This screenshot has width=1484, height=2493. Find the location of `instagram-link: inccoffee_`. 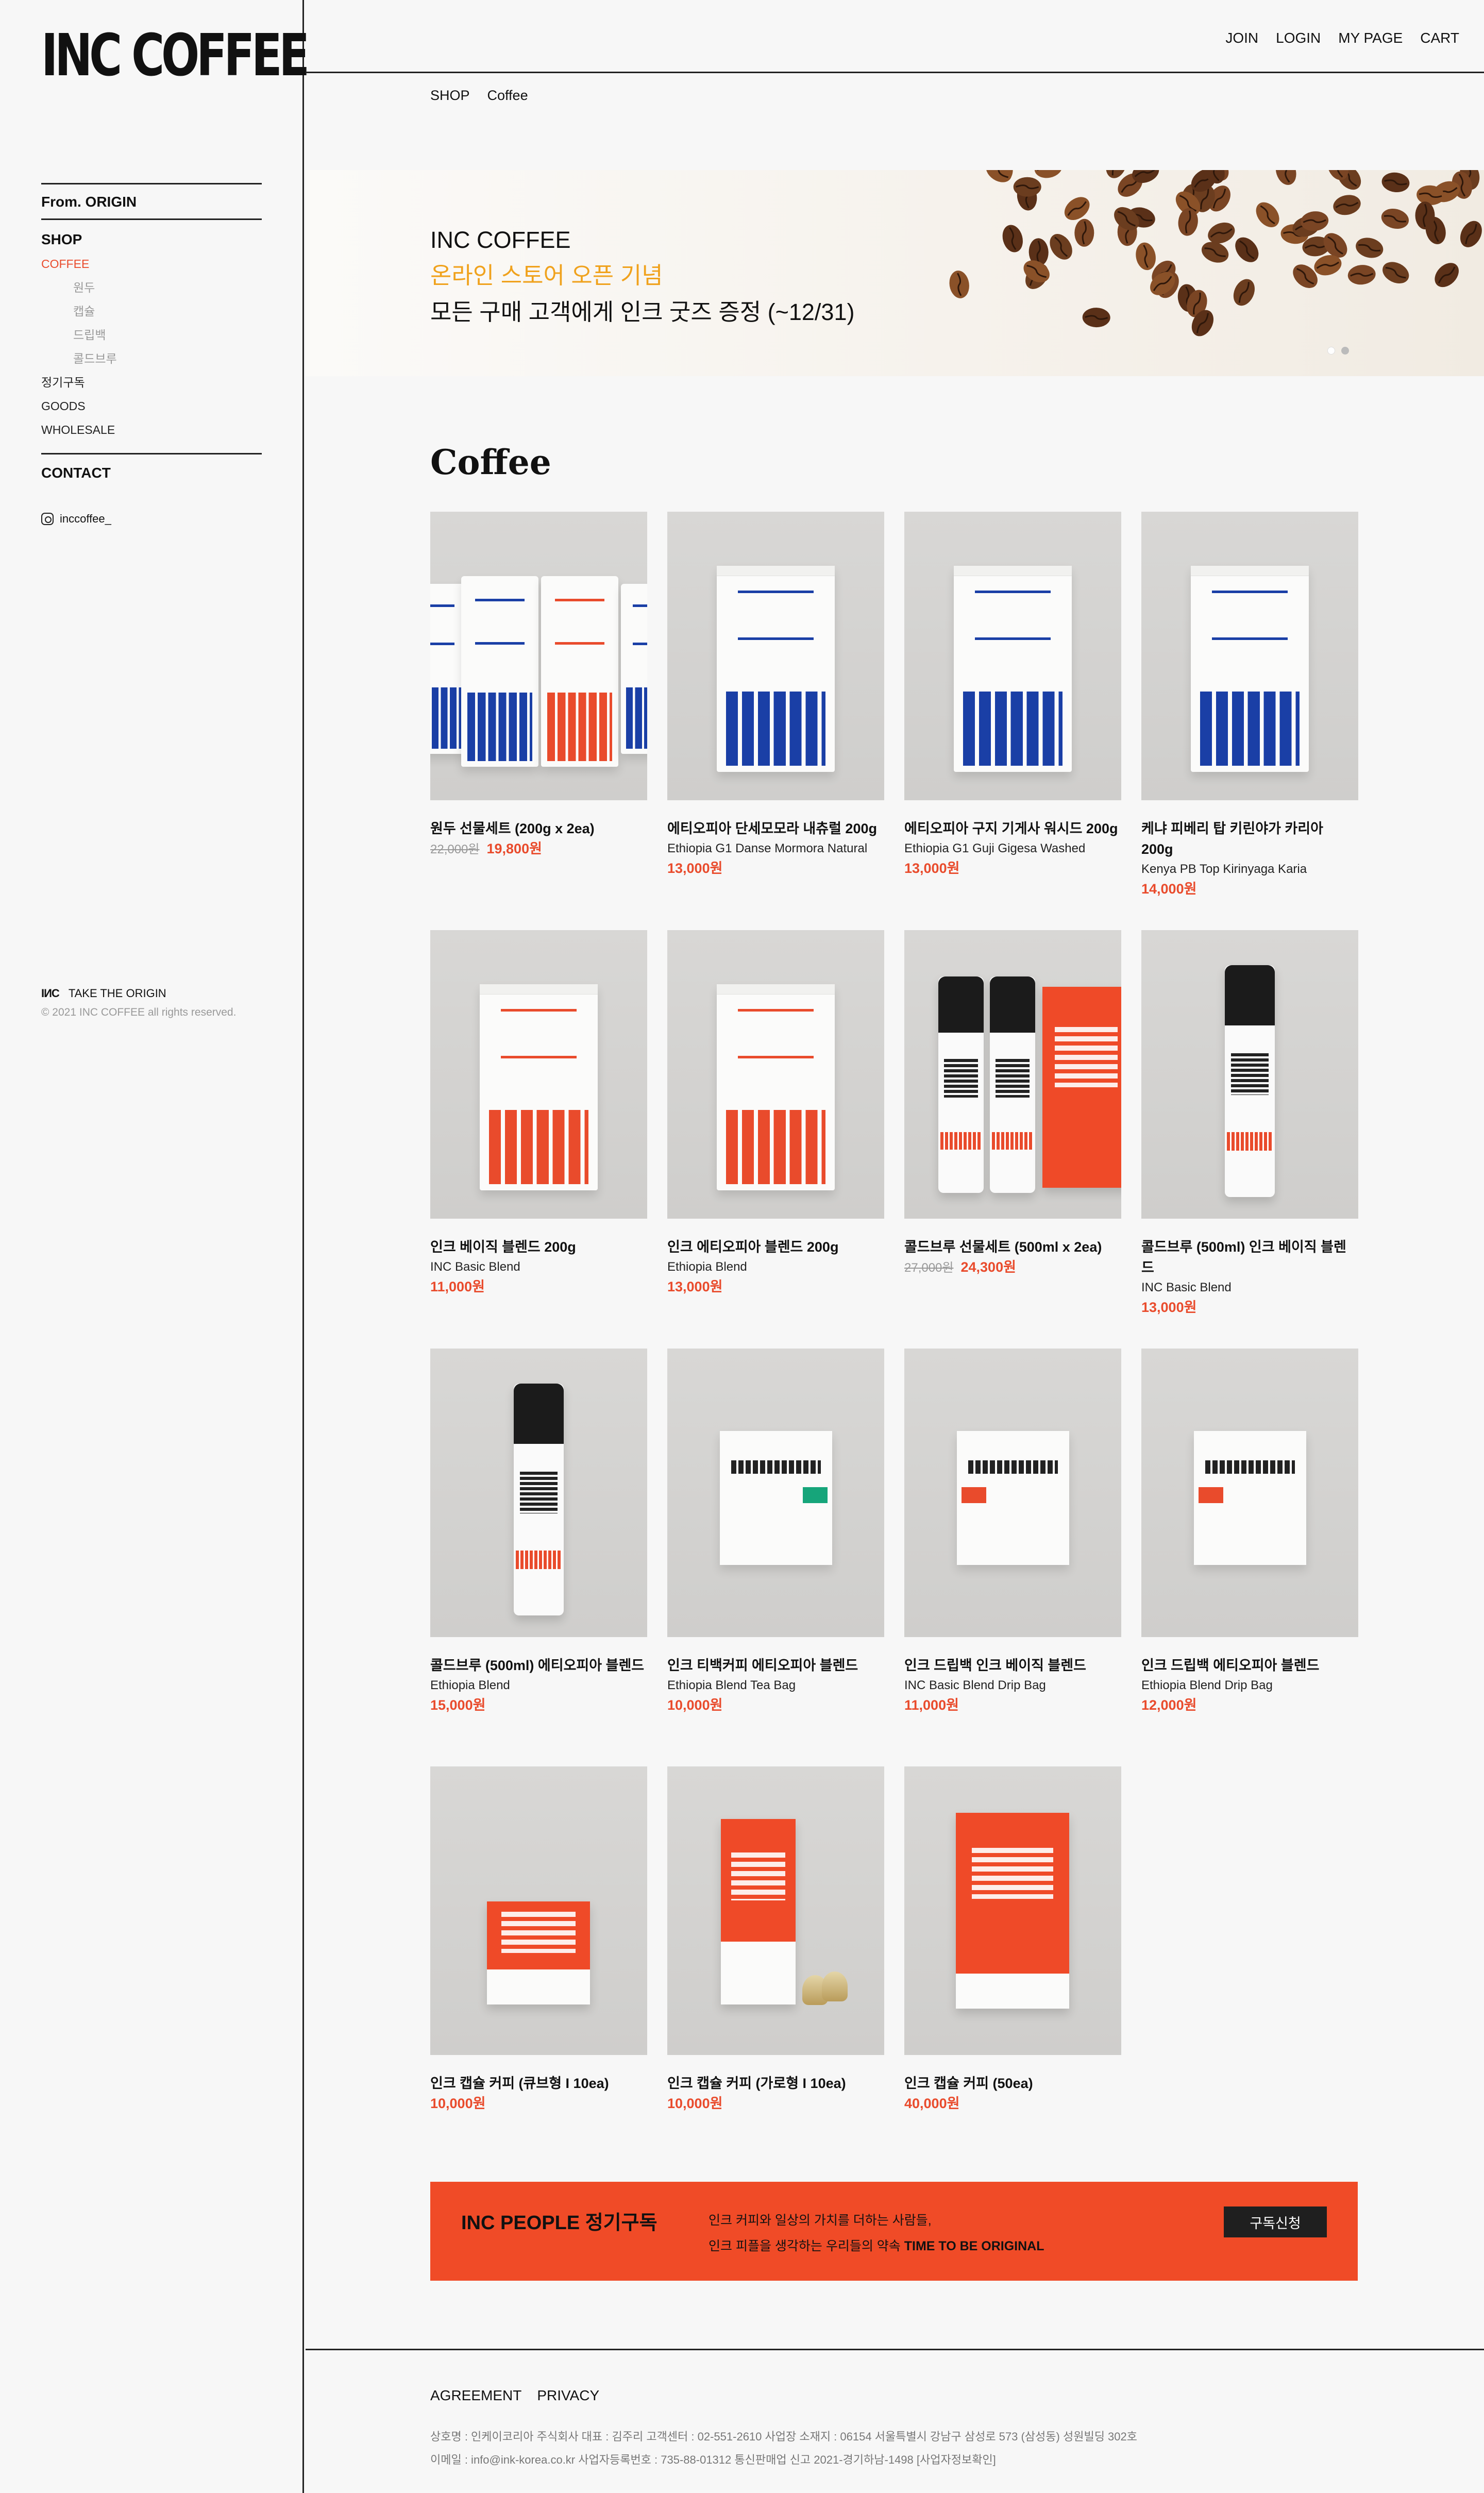

instagram-link: inccoffee_ is located at coordinates (151, 519).